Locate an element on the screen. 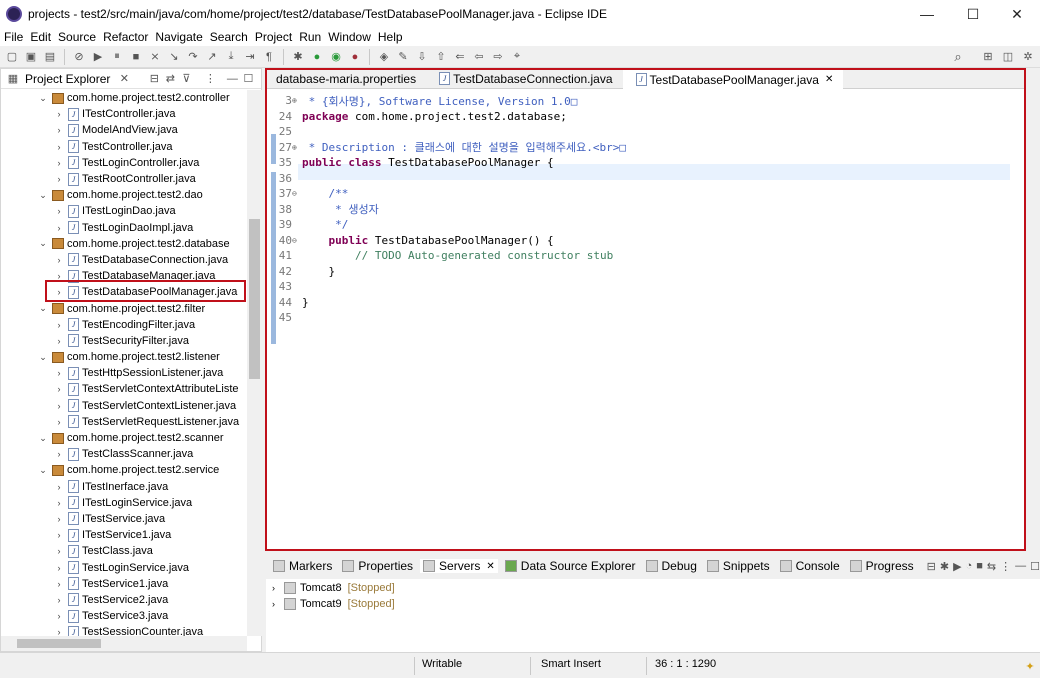 Image resolution: width=1040 pixels, height=678 pixels. tab-progress: Progress is located at coordinates (882, 566).